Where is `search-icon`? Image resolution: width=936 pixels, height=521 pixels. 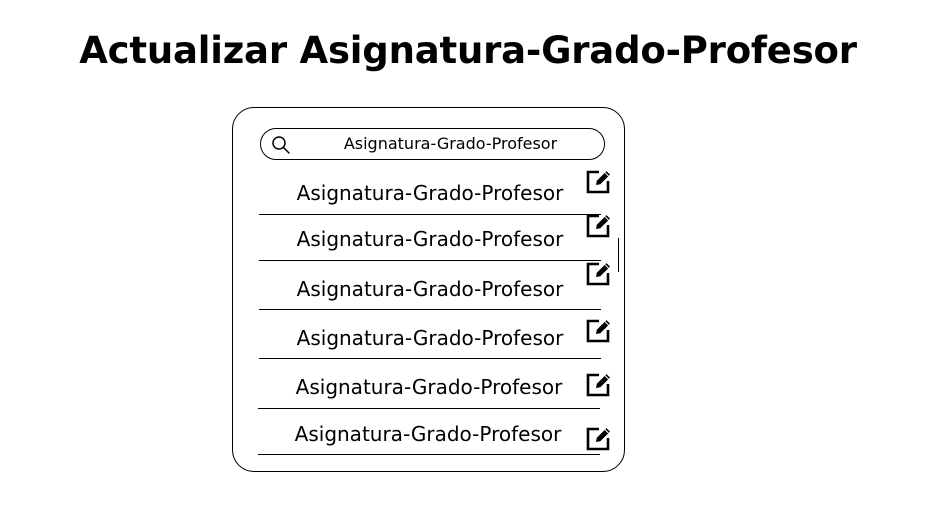
search-icon is located at coordinates (281, 145).